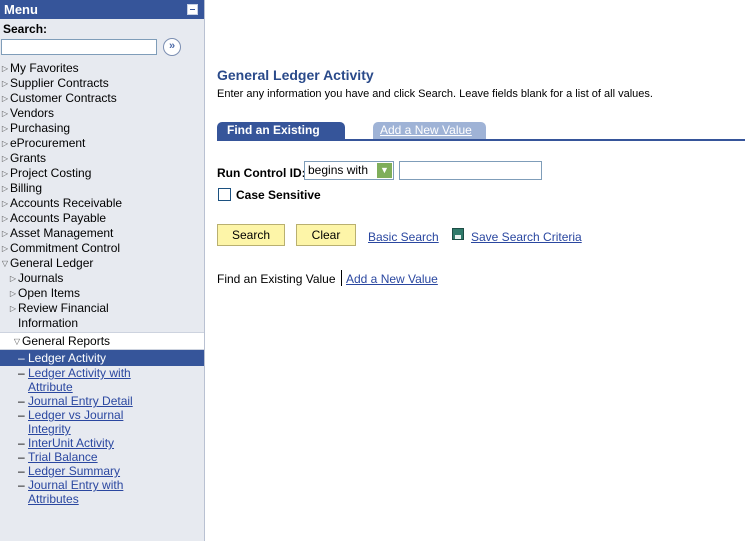 The width and height of the screenshot is (745, 541). What do you see at coordinates (21, 9) in the screenshot?
I see `menu-title: Menu` at bounding box center [21, 9].